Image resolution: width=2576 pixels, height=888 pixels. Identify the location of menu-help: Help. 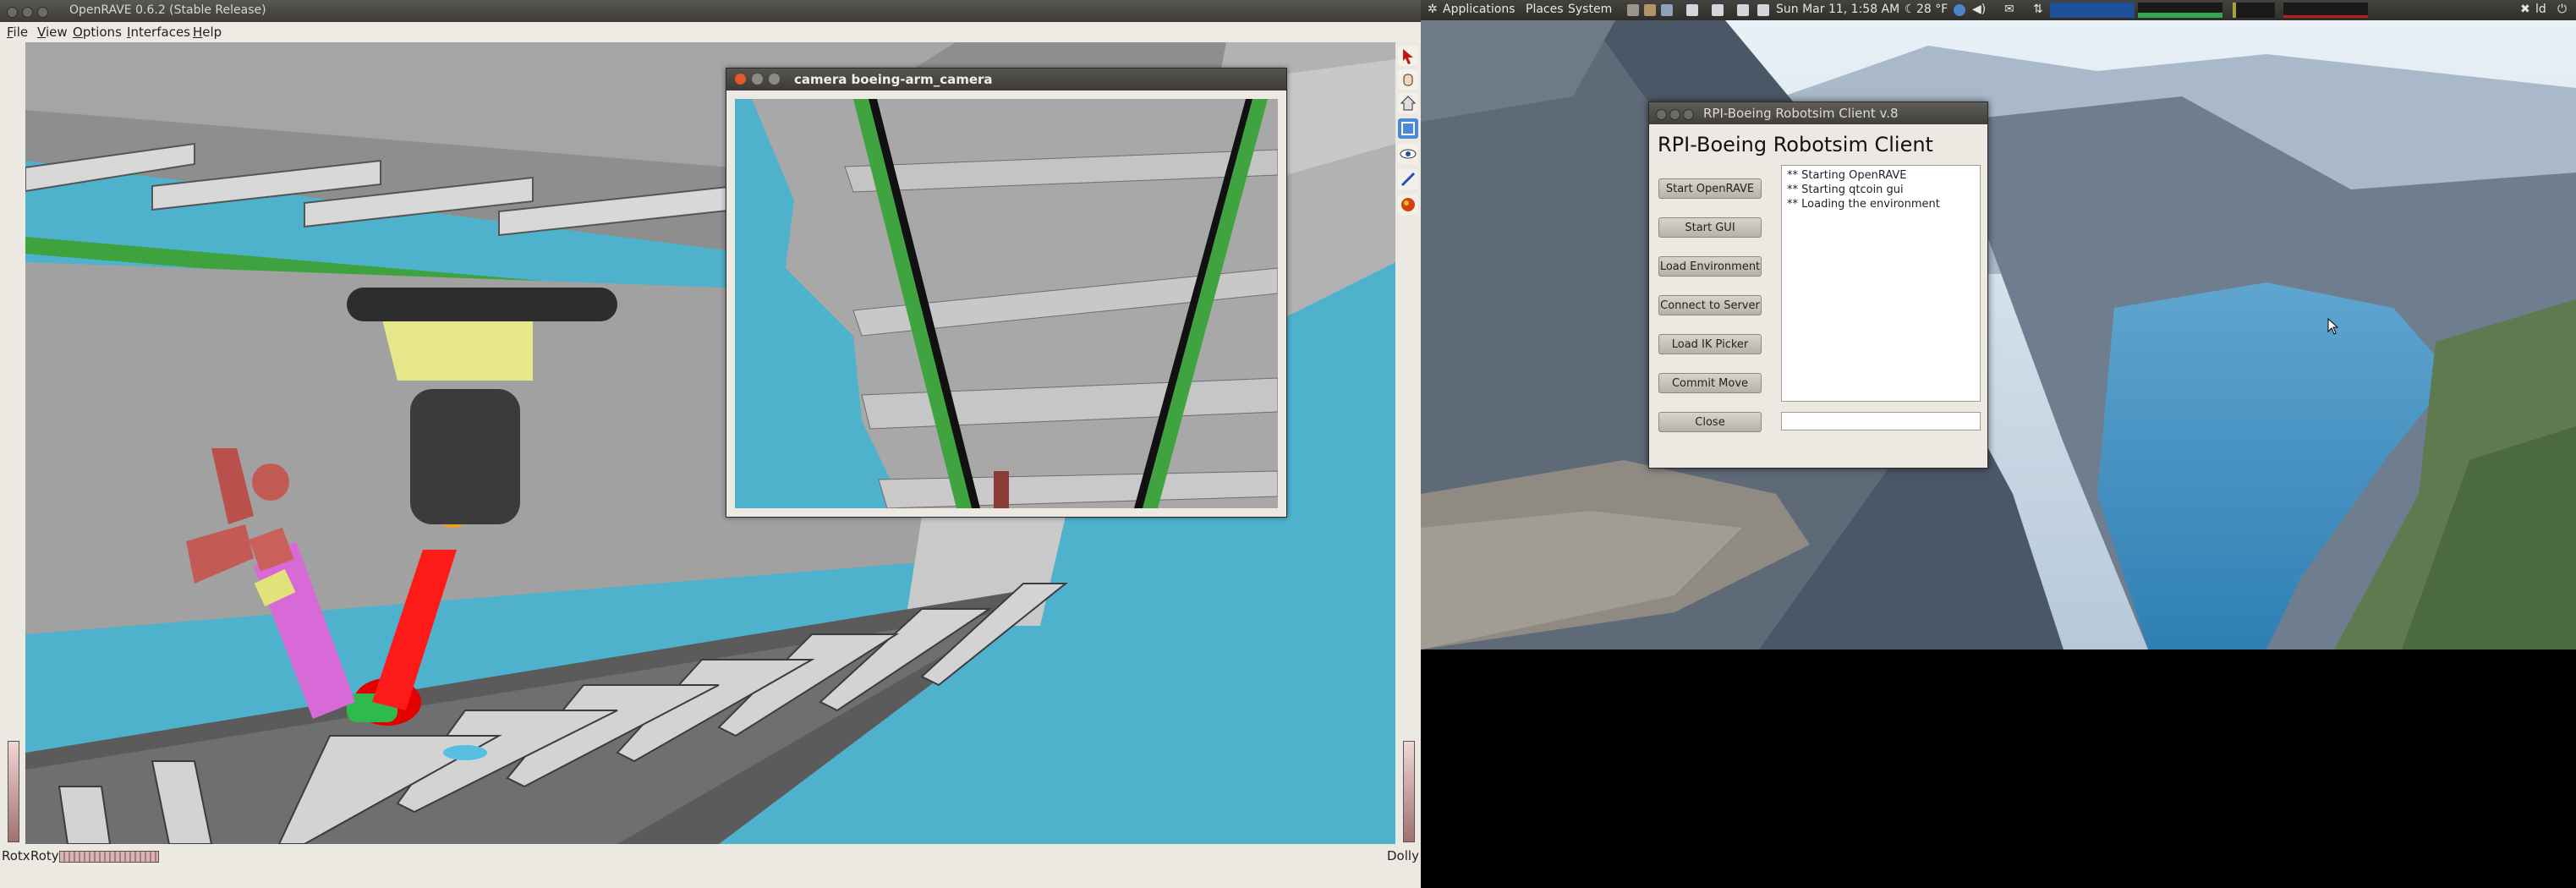
(207, 32).